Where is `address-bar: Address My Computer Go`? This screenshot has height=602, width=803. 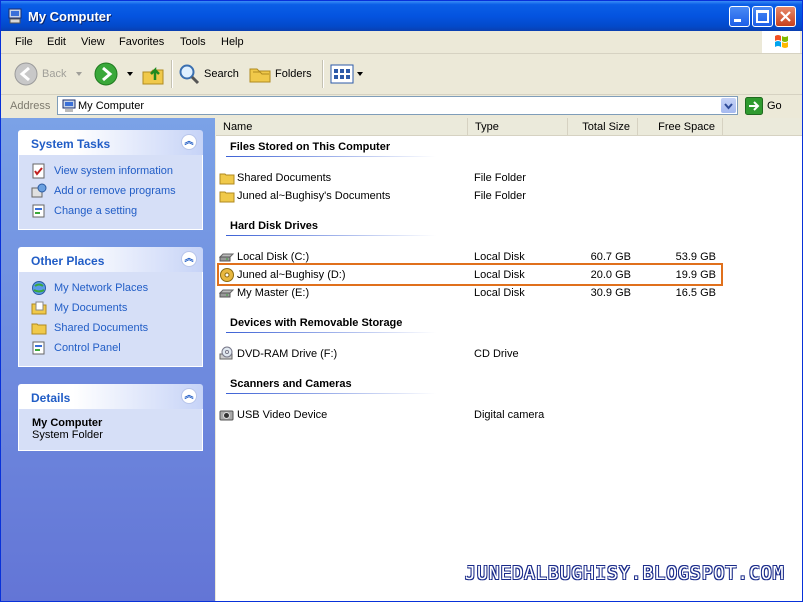
address-bar: Address My Computer Go is located at coordinates (401, 106).